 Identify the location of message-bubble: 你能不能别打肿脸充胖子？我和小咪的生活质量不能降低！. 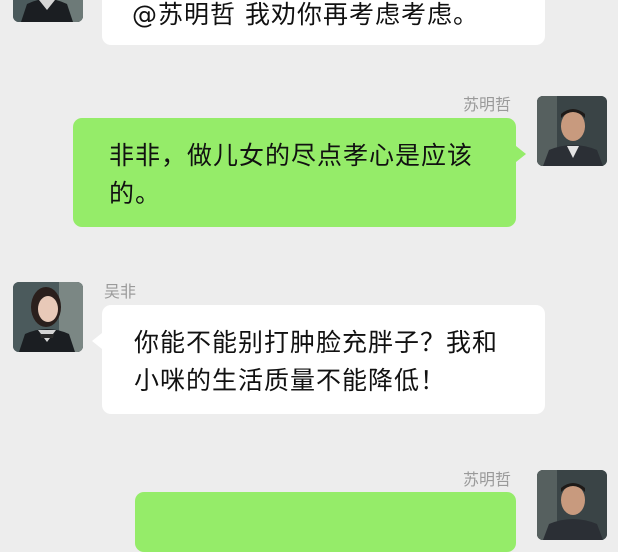
(323, 359).